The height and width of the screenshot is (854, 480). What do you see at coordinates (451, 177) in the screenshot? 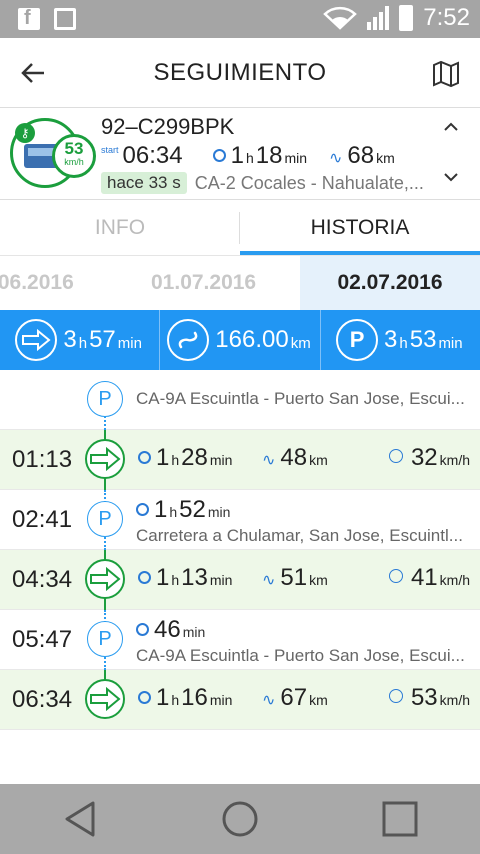
I see `chevron-down-icon` at bounding box center [451, 177].